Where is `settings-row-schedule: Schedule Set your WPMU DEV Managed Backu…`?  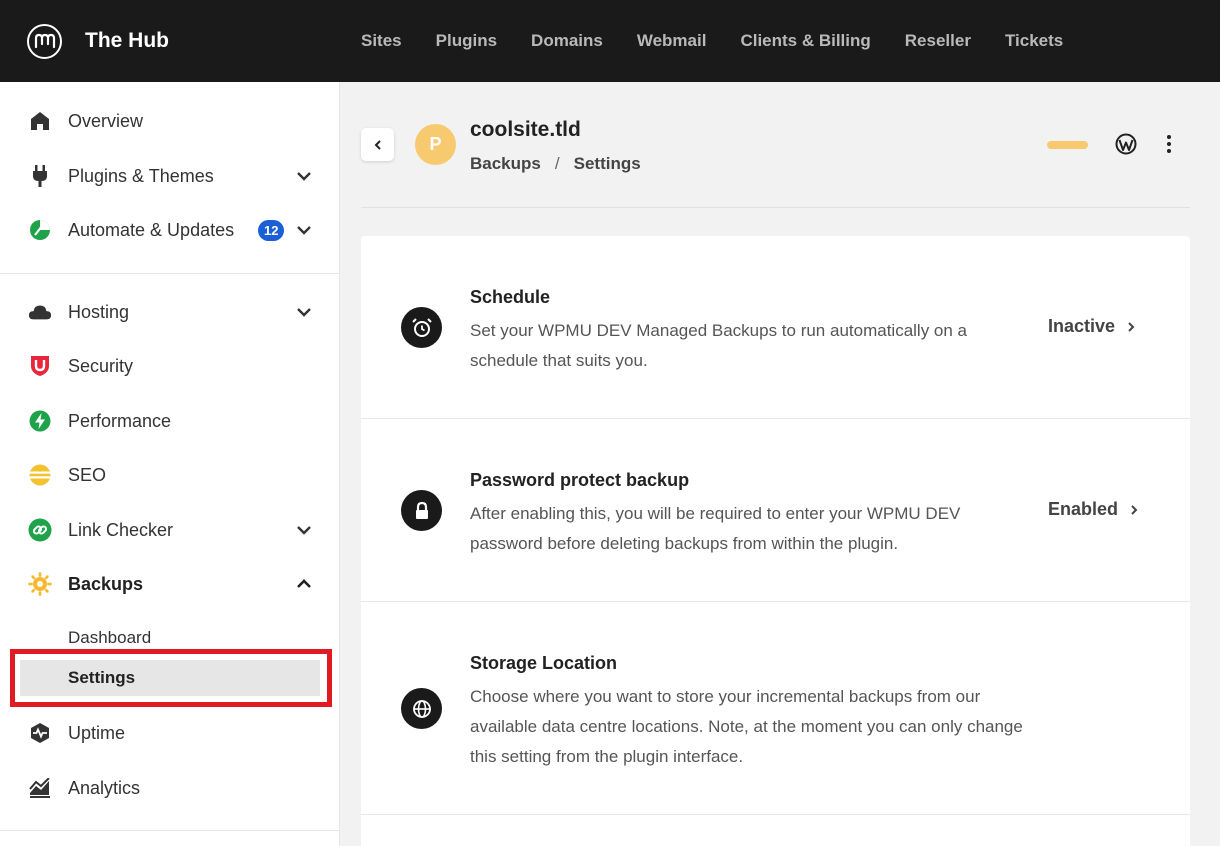
settings-row-schedule: Schedule Set your WPMU DEV Managed Backu… is located at coordinates (775, 327).